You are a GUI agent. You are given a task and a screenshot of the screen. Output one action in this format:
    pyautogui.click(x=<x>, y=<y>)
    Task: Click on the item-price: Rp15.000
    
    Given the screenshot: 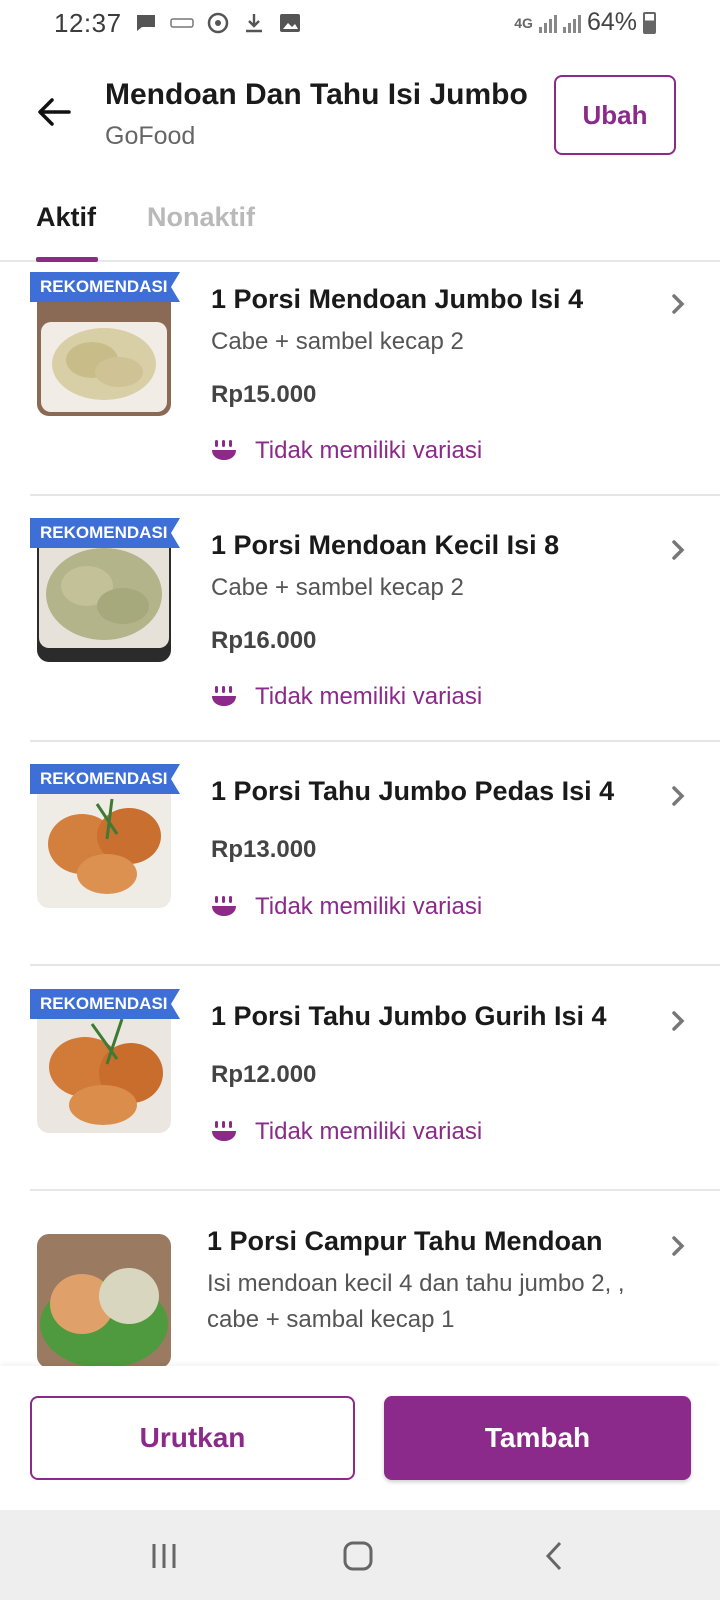 What is the action you would take?
    pyautogui.click(x=264, y=394)
    